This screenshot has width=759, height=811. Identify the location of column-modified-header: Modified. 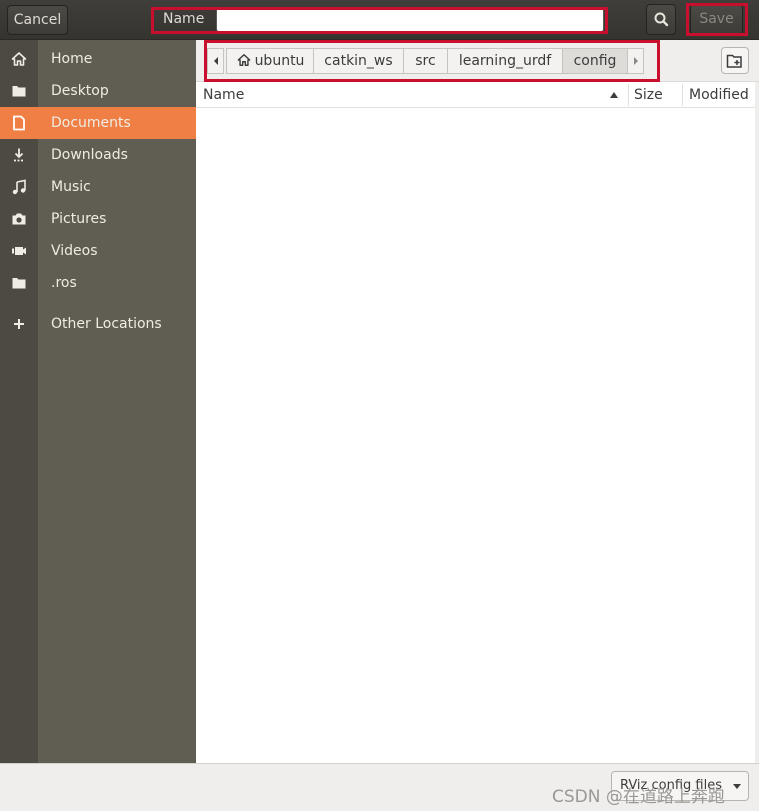
(719, 95).